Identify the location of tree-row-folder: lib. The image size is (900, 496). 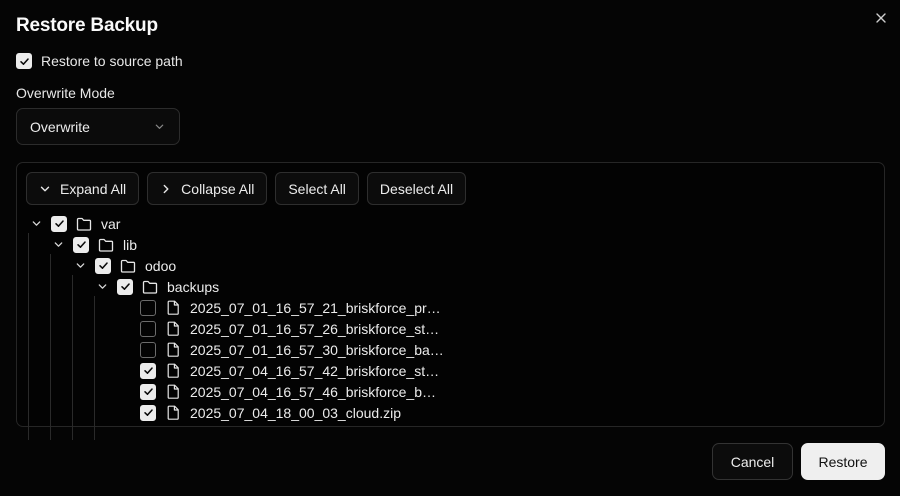
(94, 244).